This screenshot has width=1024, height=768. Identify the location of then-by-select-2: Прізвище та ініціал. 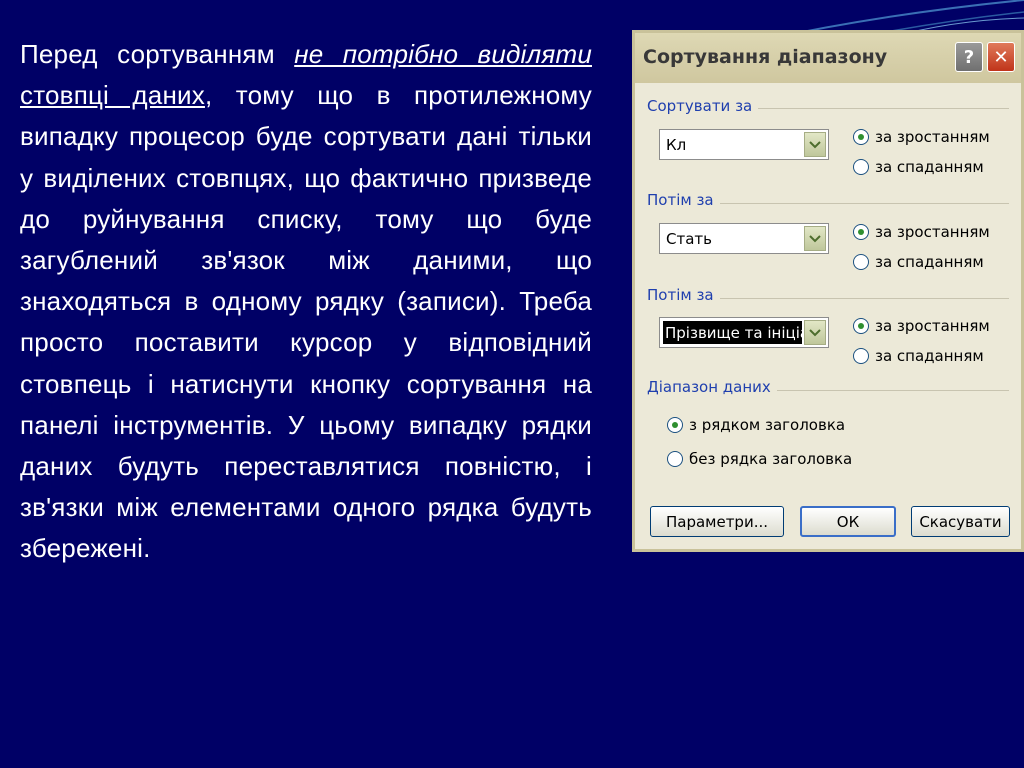
(744, 332).